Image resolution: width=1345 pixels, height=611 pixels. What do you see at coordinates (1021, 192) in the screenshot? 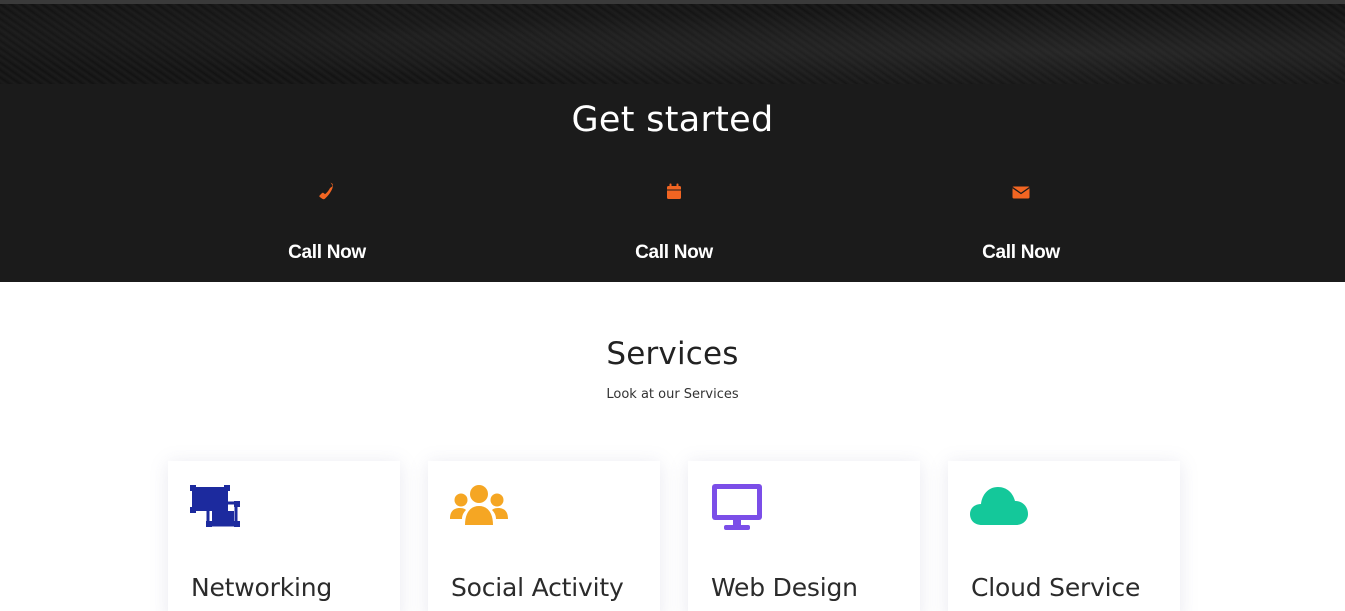
I see `envelope-icon` at bounding box center [1021, 192].